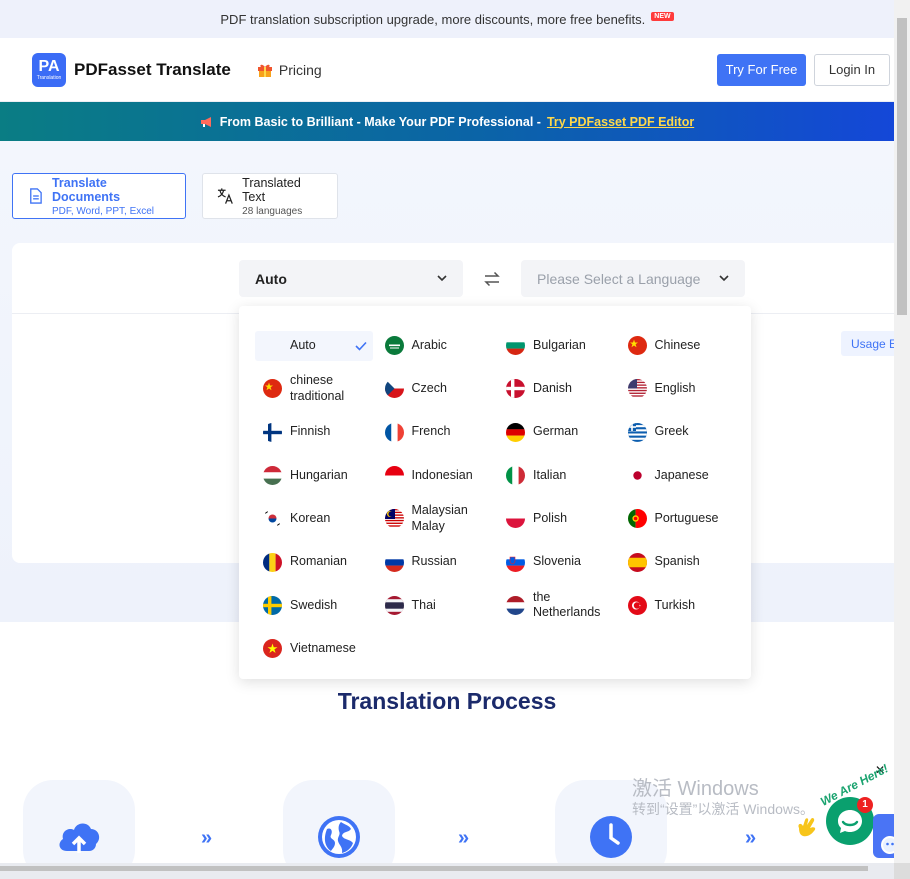  What do you see at coordinates (637, 476) in the screenshot?
I see `flag-jp-icon` at bounding box center [637, 476].